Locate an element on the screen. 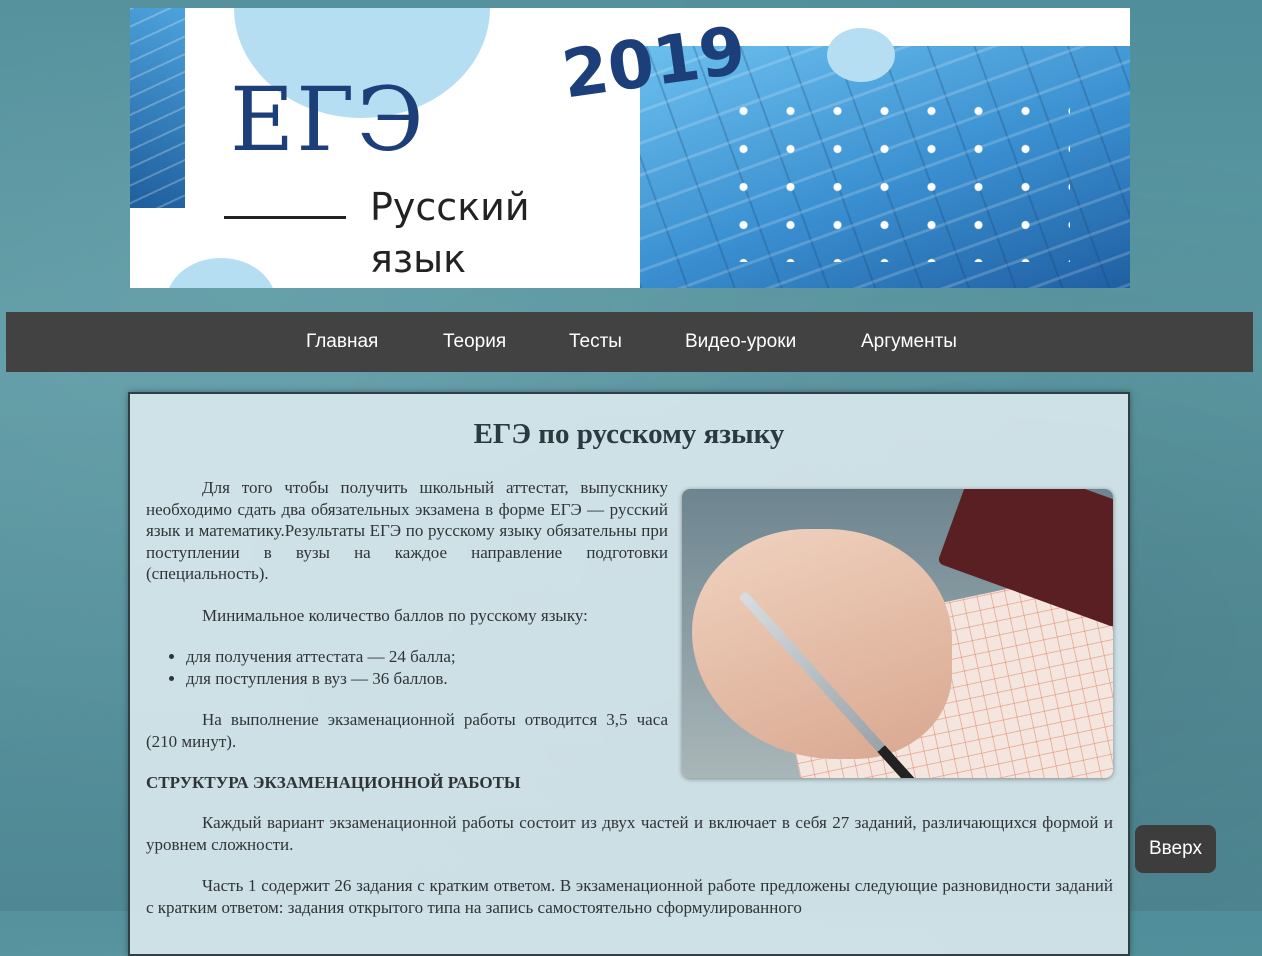  banner-title: ЕГЭ is located at coordinates (328, 119).